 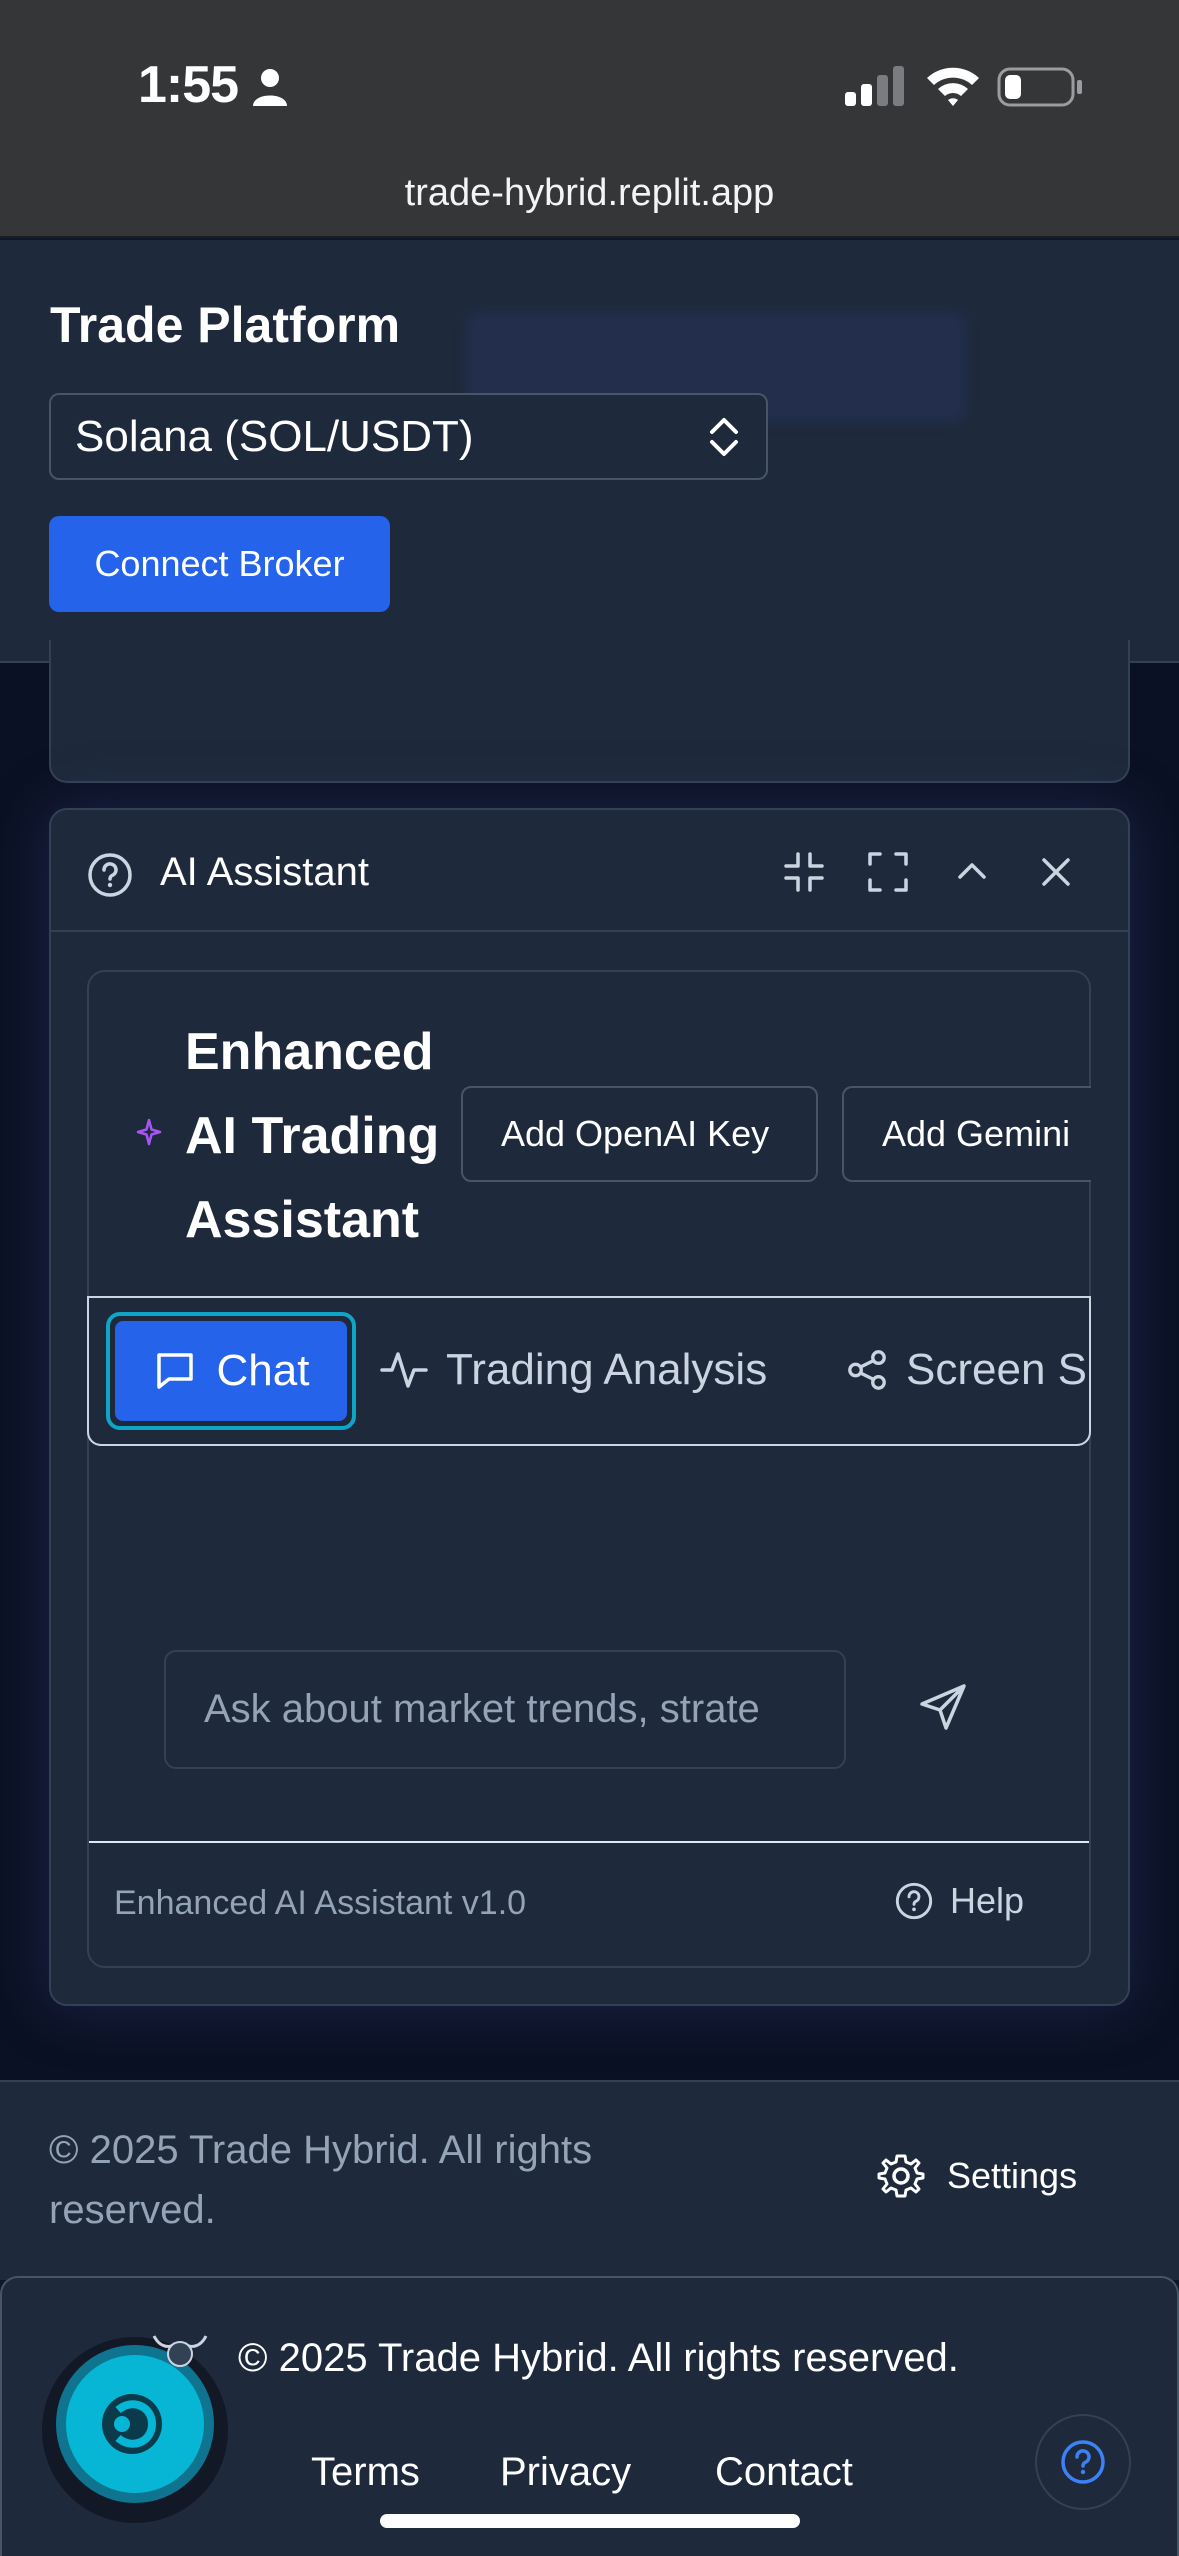 I want to click on chat-input, so click(x=505, y=1709).